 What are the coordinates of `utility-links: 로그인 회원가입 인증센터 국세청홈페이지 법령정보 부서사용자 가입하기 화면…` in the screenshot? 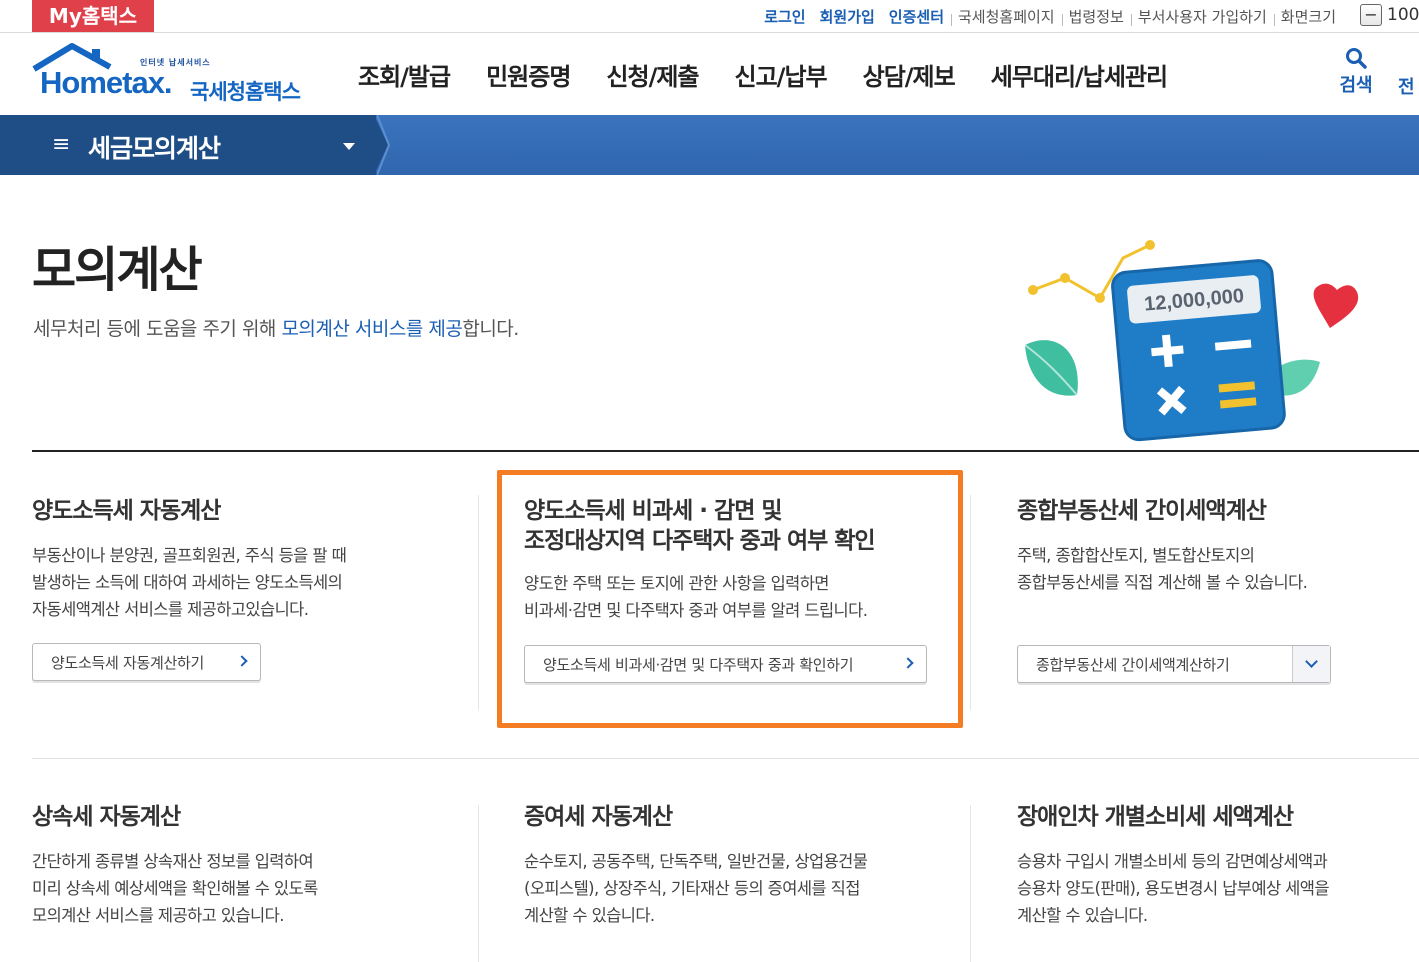 It's located at (1050, 16).